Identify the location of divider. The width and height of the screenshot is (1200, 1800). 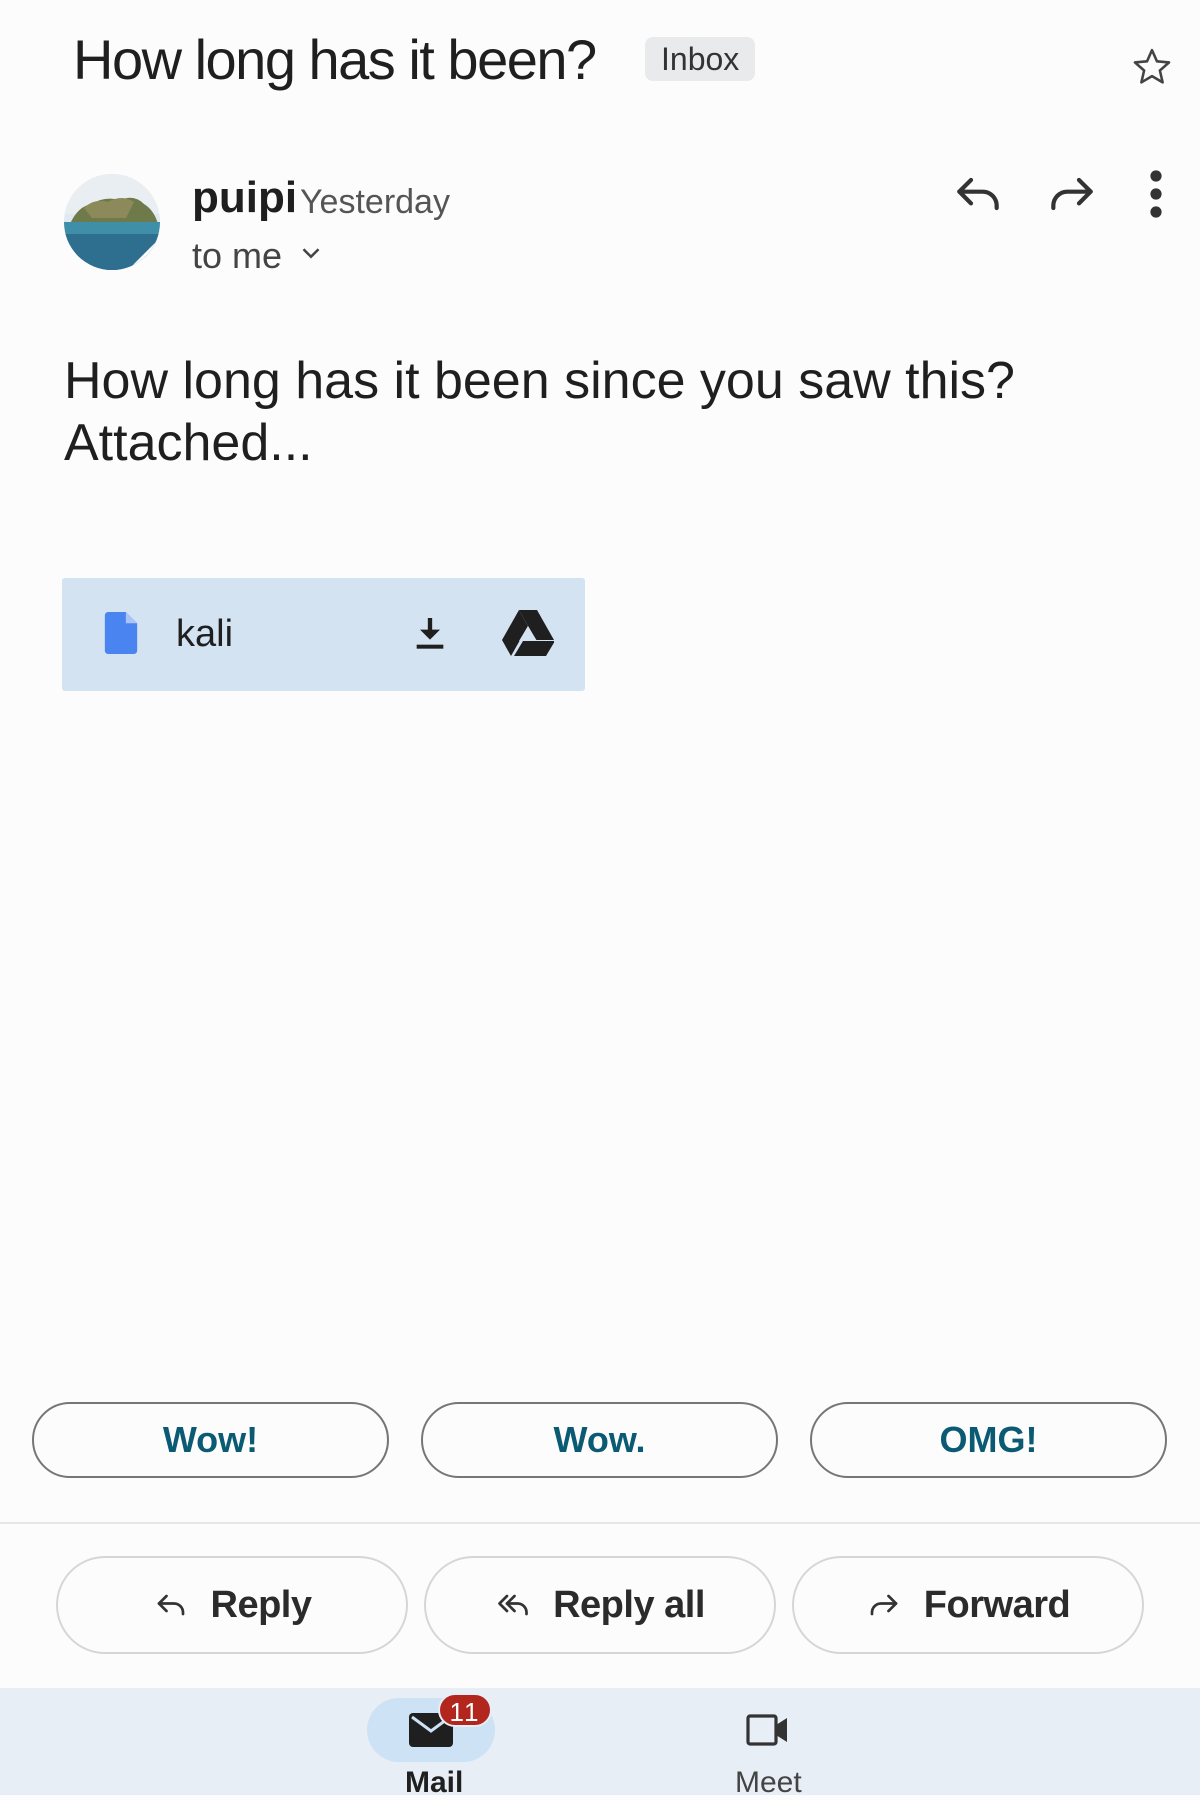
(600, 1523).